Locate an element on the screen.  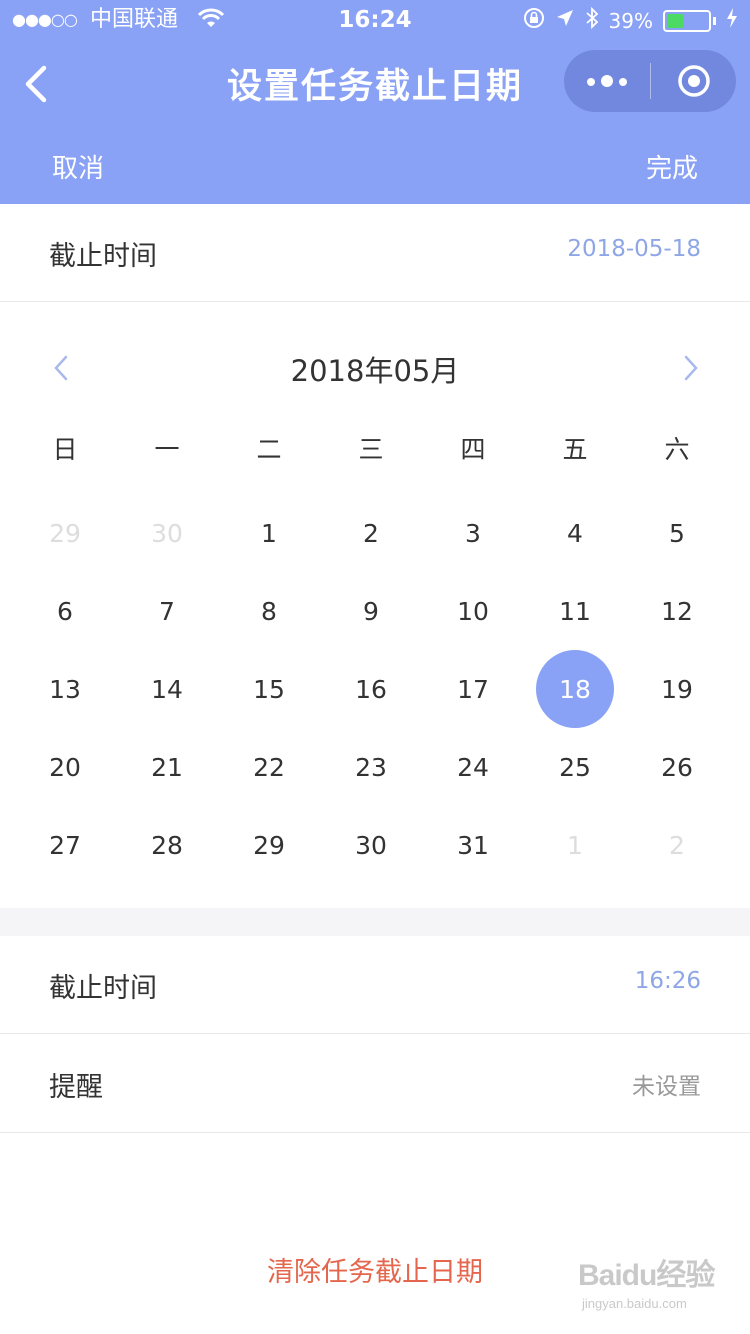
calendar-day-number: 25 is located at coordinates (575, 767).